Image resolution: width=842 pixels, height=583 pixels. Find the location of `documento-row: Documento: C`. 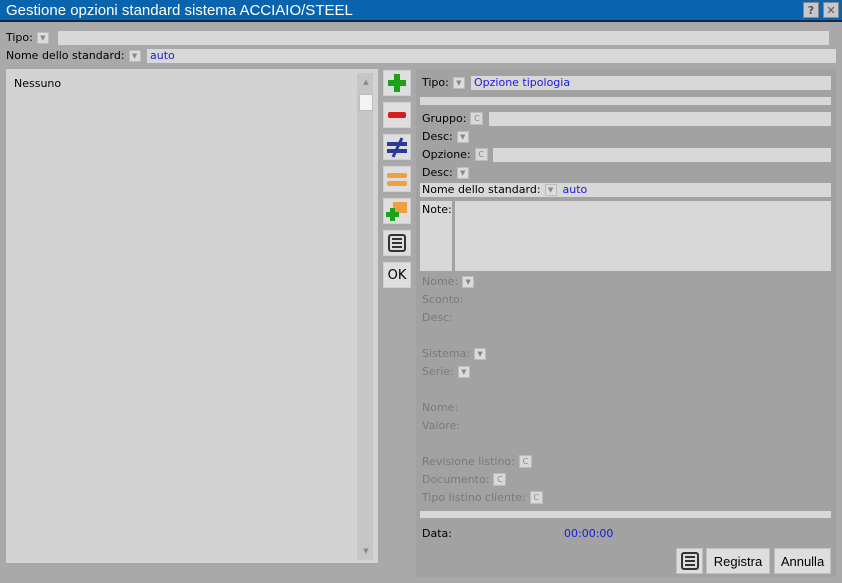

documento-row: Documento: C is located at coordinates (464, 479).